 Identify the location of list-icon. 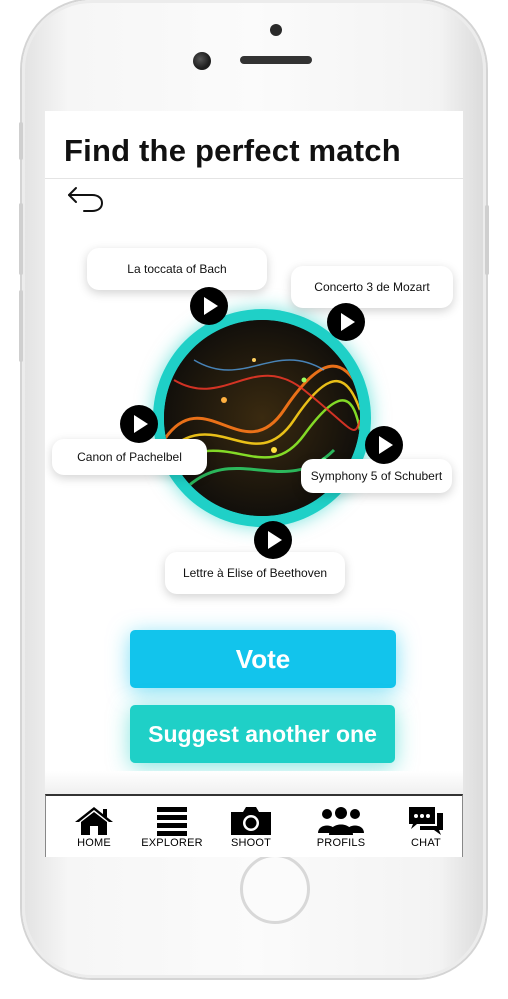
(172, 821).